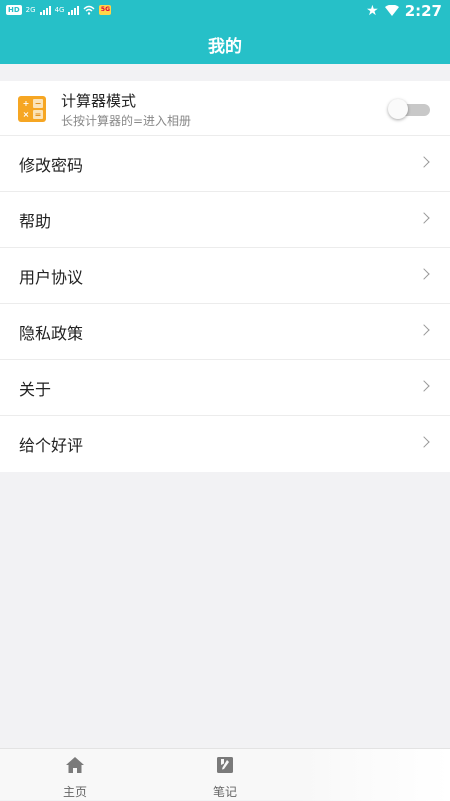 This screenshot has width=450, height=801. What do you see at coordinates (391, 10) in the screenshot?
I see `wifi-strength-icon` at bounding box center [391, 10].